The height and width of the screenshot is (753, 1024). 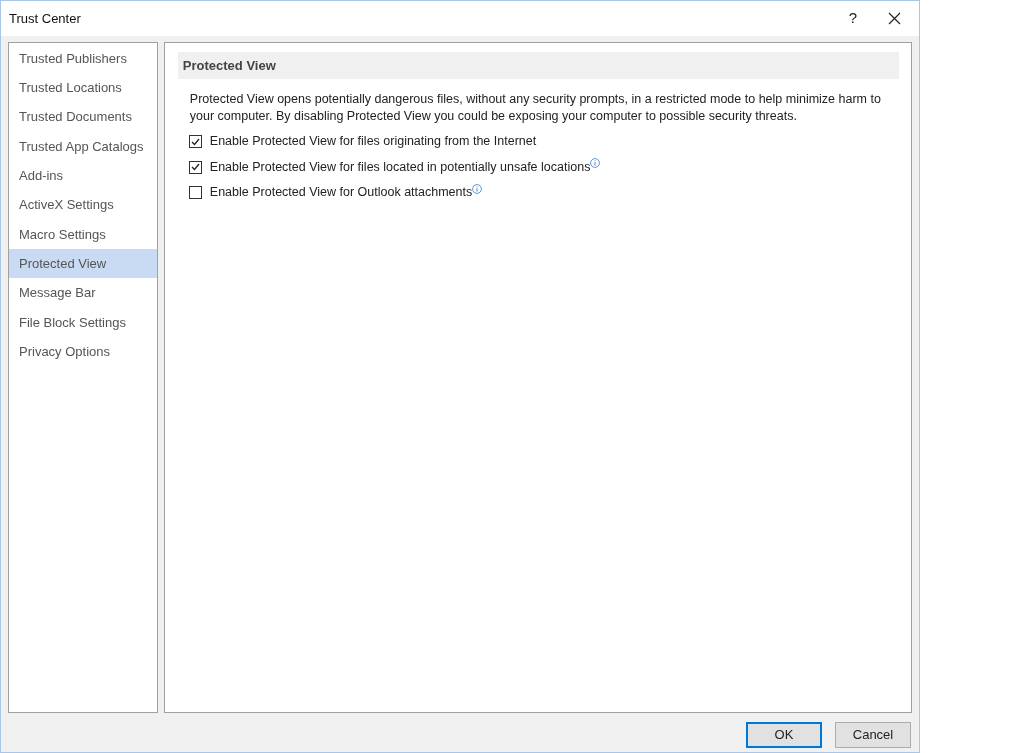 What do you see at coordinates (83, 117) in the screenshot?
I see `sidebar-item: Trusted Documents` at bounding box center [83, 117].